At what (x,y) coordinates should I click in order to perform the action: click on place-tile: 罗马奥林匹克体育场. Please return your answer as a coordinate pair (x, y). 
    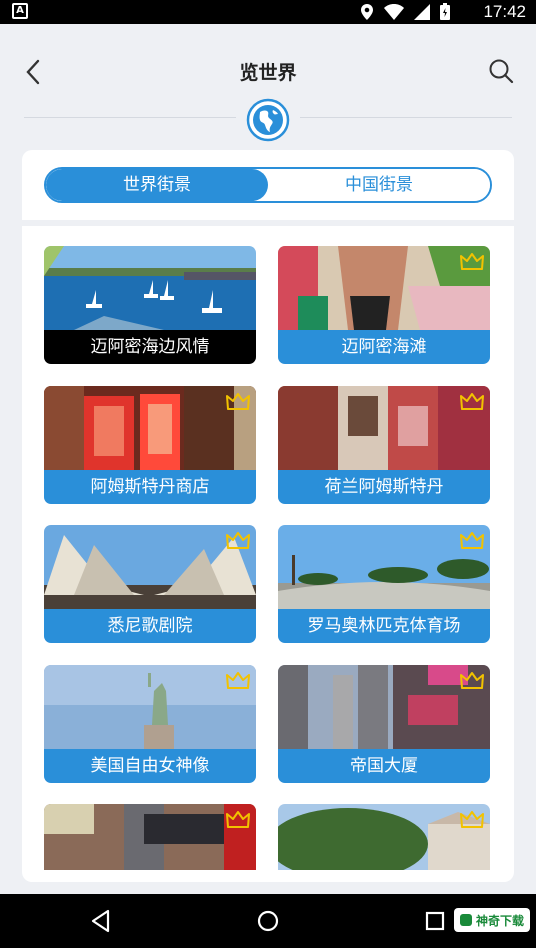
    Looking at the image, I should click on (384, 584).